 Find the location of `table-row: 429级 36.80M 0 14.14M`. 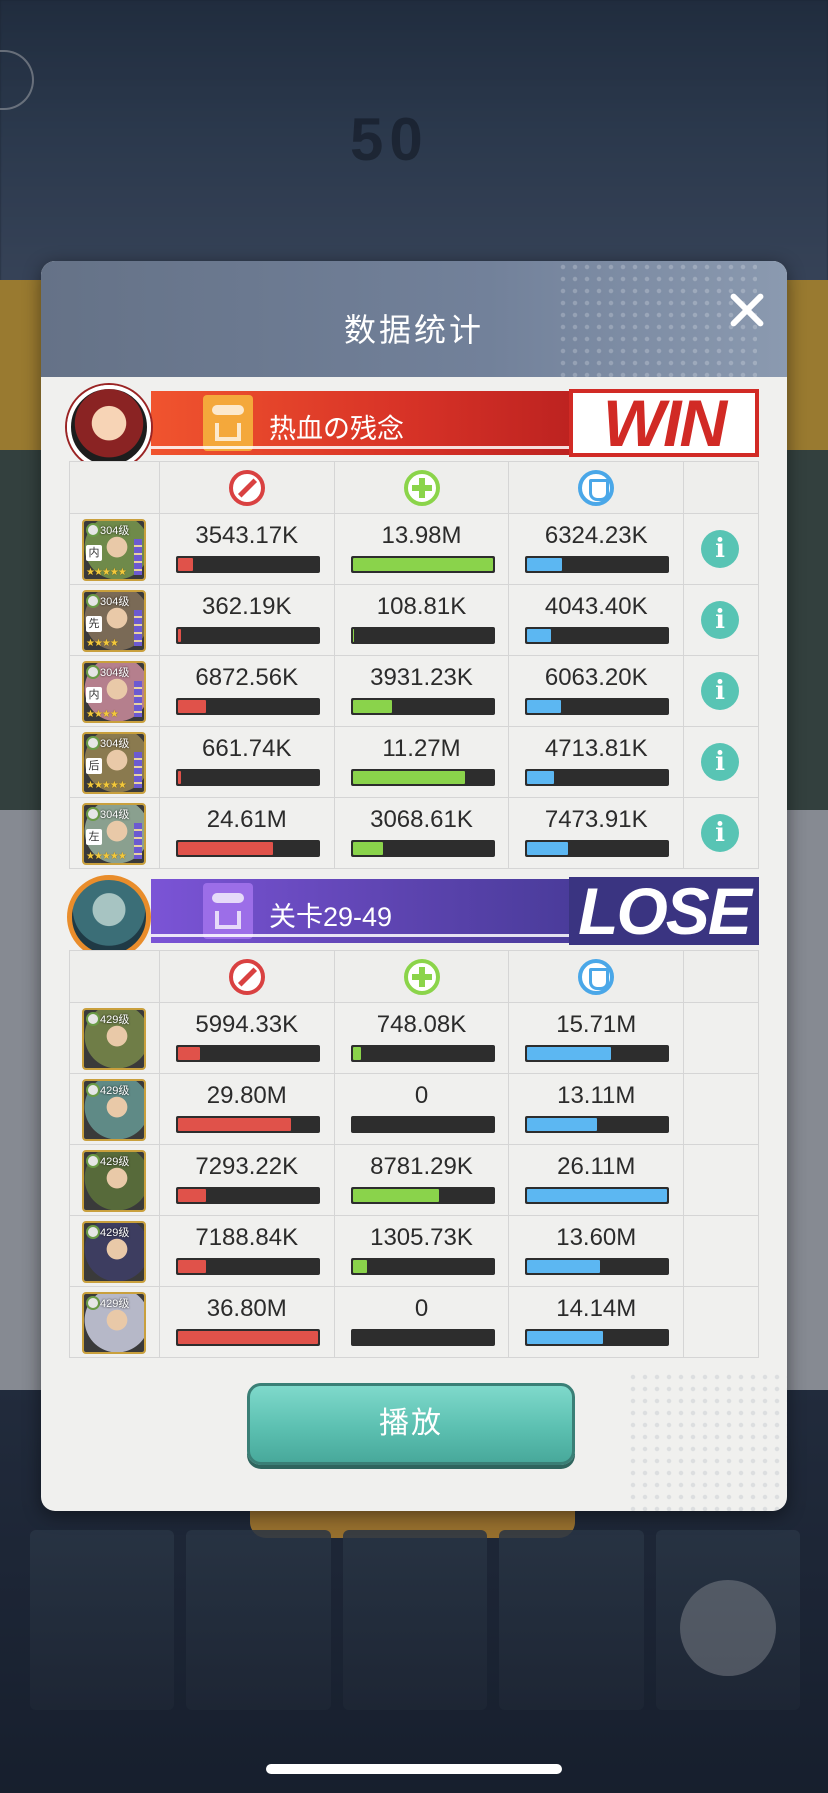

table-row: 429级 36.80M 0 14.14M is located at coordinates (415, 1322).